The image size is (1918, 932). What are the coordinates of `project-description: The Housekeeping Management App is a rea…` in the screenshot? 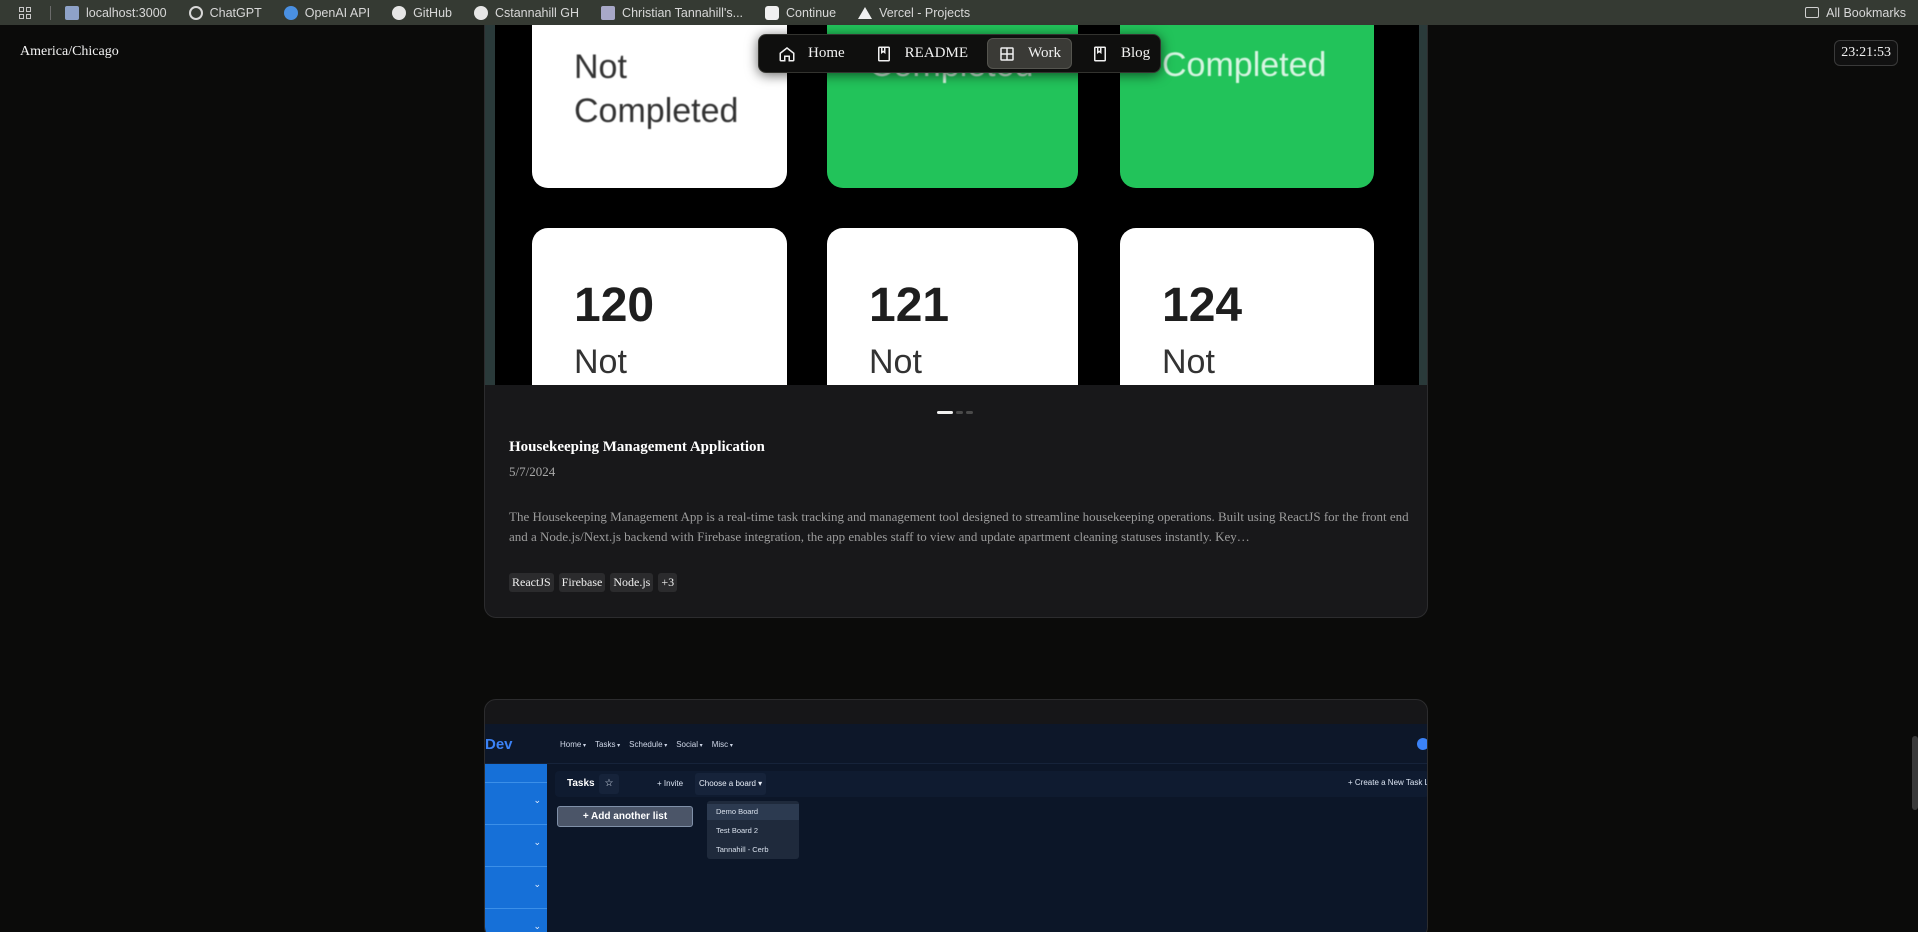 It's located at (959, 526).